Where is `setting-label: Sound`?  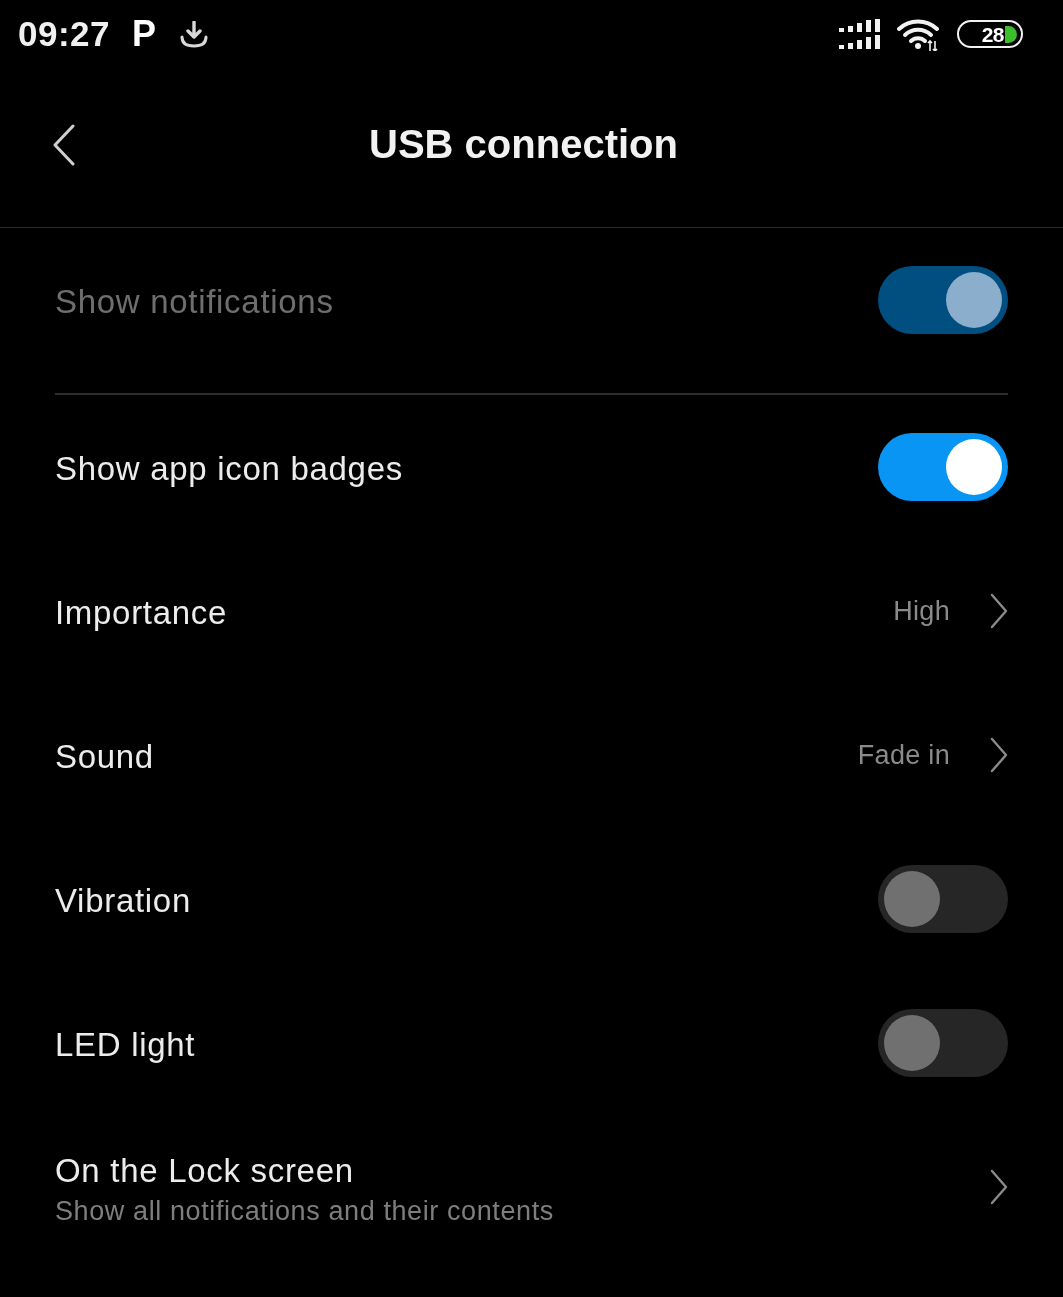 setting-label: Sound is located at coordinates (105, 757).